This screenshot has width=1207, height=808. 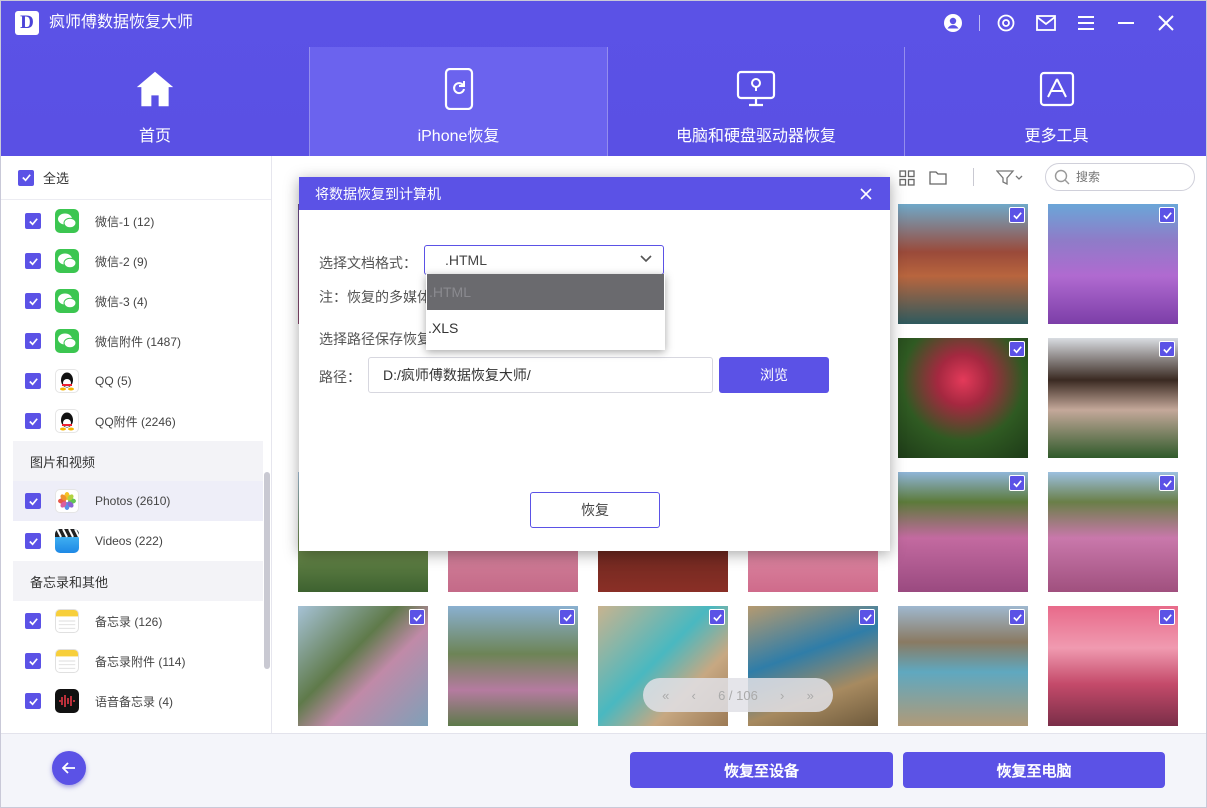 What do you see at coordinates (1166, 23) in the screenshot?
I see `close-icon` at bounding box center [1166, 23].